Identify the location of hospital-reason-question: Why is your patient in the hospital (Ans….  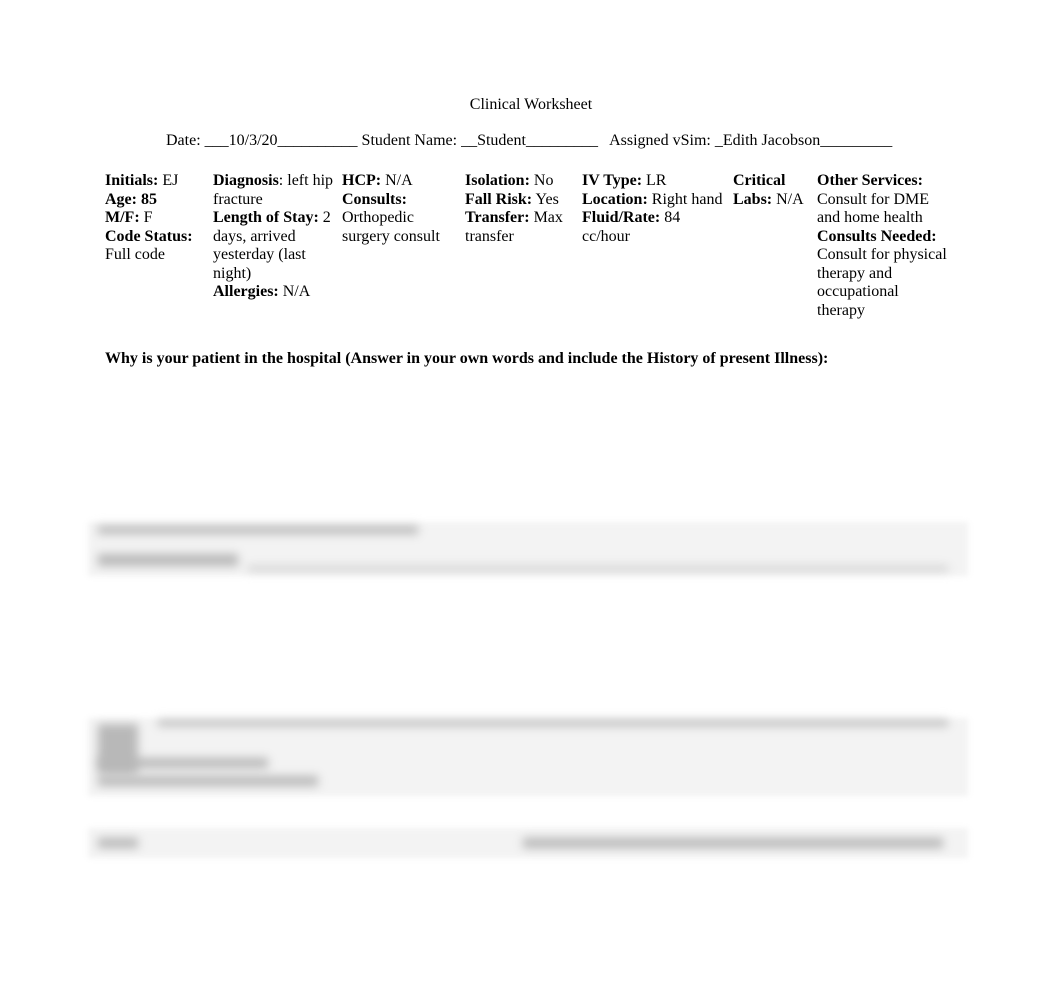
(467, 358).